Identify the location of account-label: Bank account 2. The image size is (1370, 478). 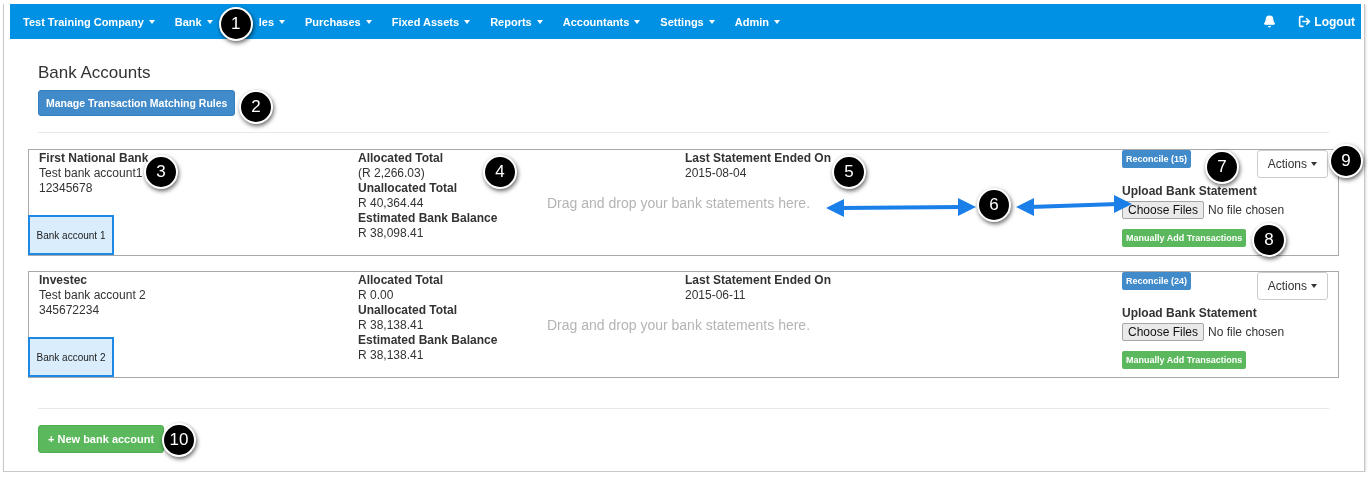
(71, 357).